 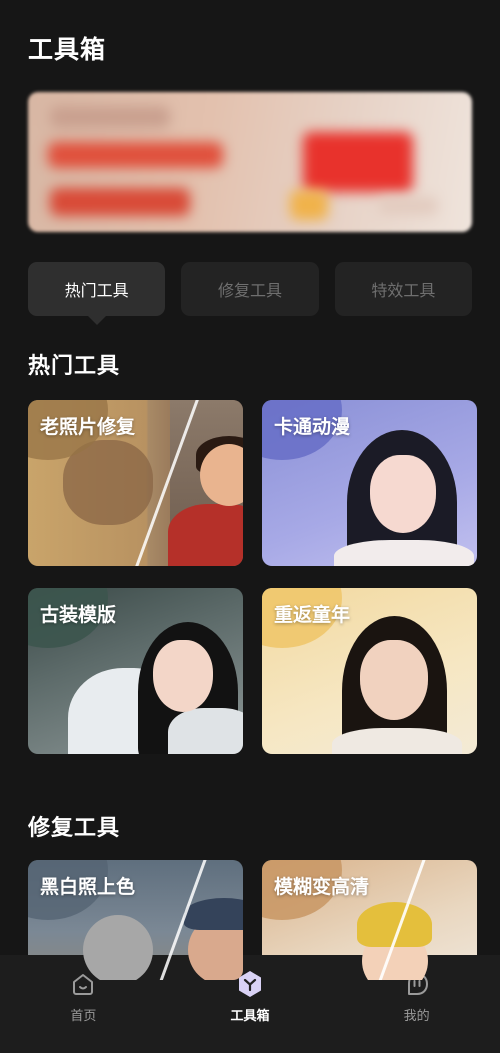 I want to click on promo-banner, so click(x=250, y=162).